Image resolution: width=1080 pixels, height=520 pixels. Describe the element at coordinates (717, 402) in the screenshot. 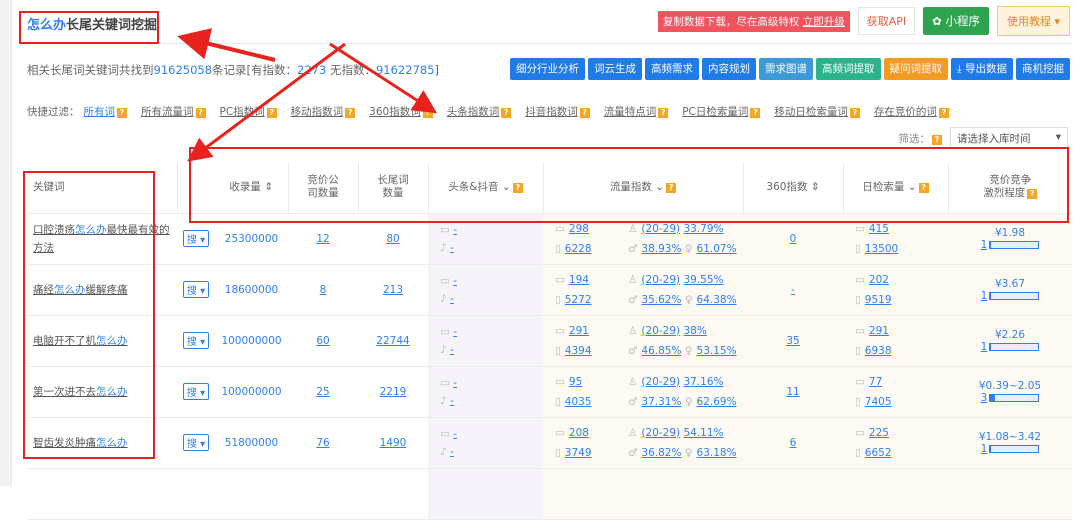

I see `female-percent: 62.69%` at that location.